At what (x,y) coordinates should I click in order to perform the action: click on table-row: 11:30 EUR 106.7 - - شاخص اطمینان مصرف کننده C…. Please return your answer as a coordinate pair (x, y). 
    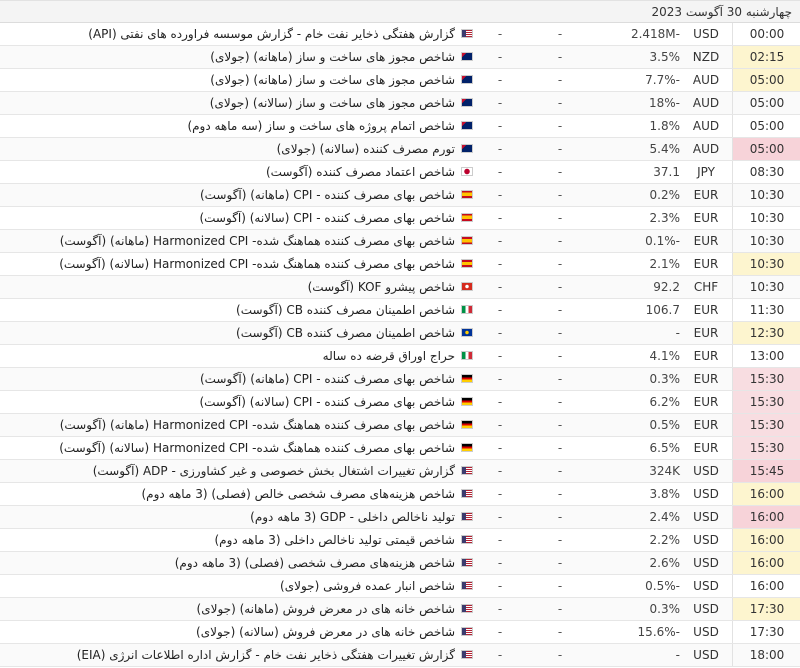
    Looking at the image, I should click on (400, 310).